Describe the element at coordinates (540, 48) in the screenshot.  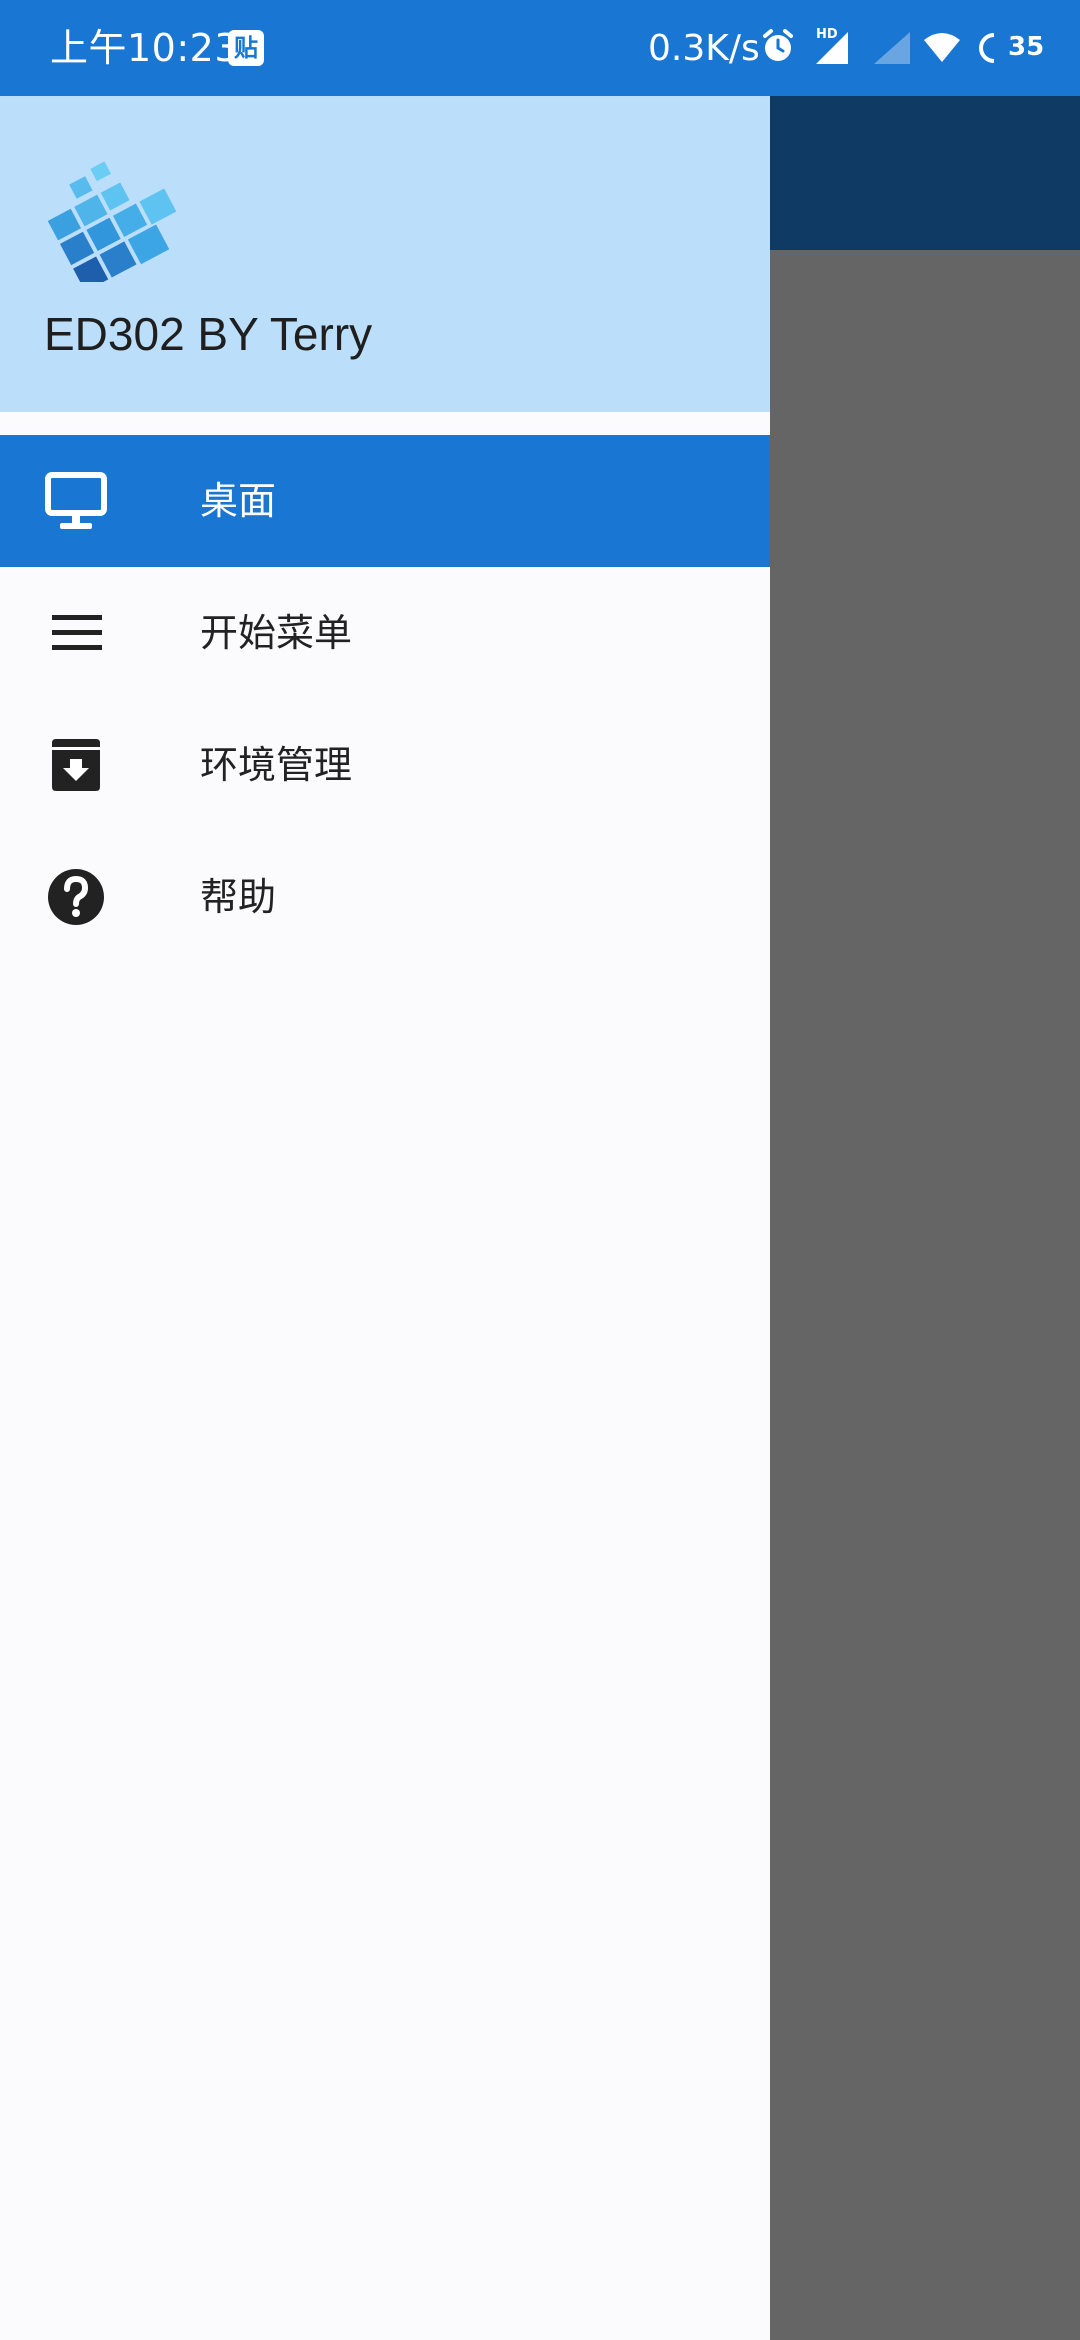
I see `status-bar: 上午10:23 贴 0.3K/s HD 35` at that location.